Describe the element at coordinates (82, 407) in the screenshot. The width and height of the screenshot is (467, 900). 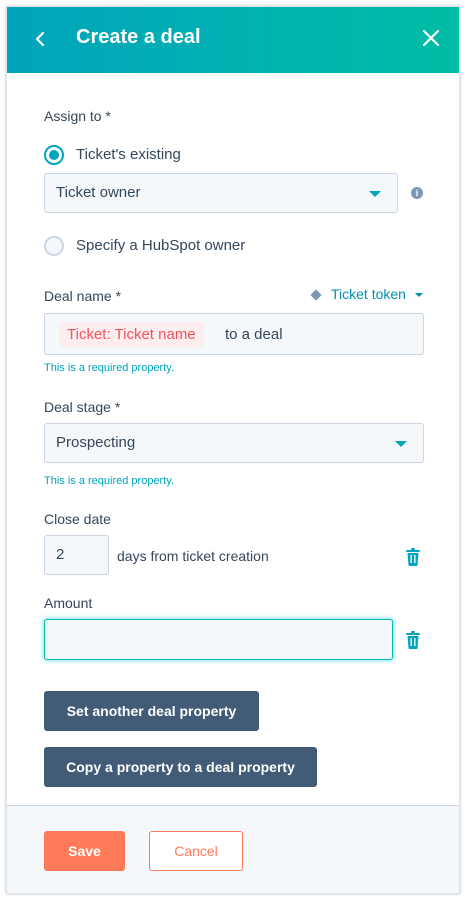
I see `deal-stage-label: Deal stage *` at that location.